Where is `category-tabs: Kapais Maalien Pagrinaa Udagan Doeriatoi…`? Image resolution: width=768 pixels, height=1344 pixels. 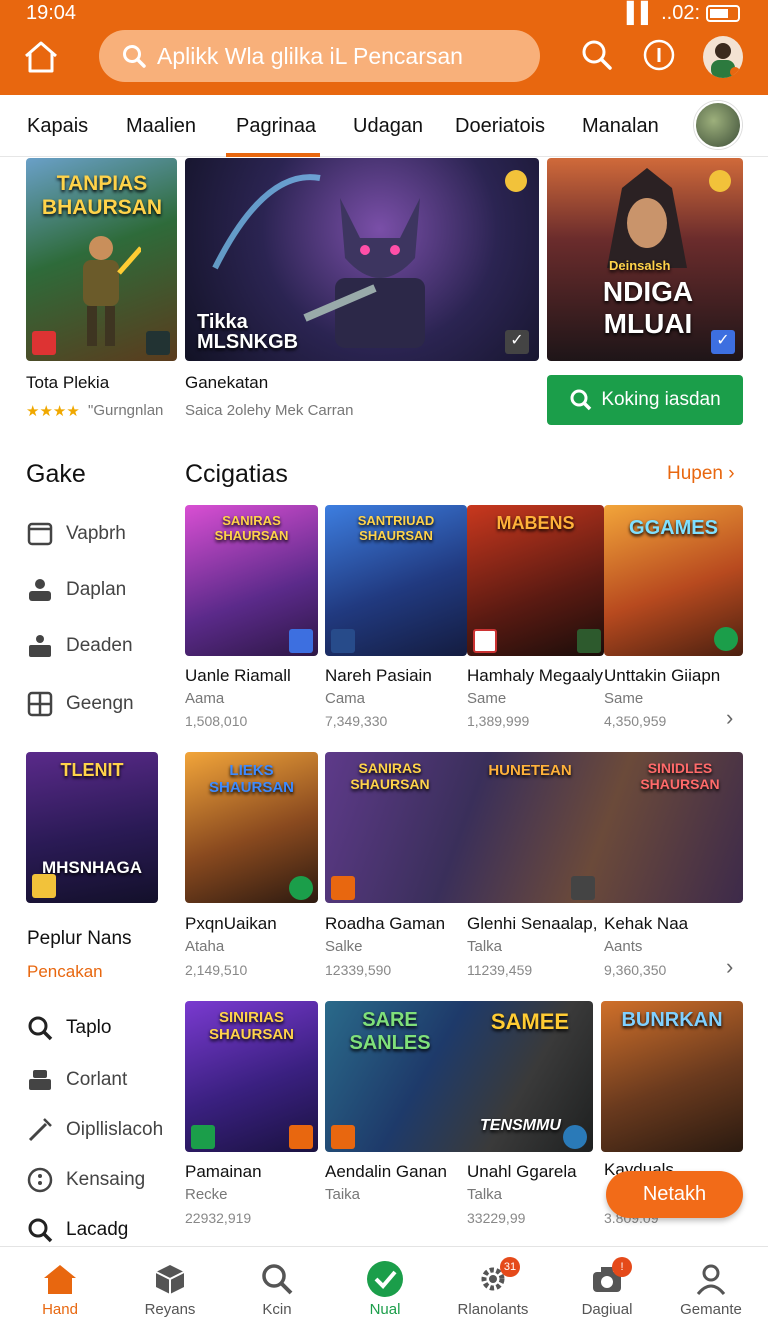 category-tabs: Kapais Maalien Pagrinaa Udagan Doeriatoi… is located at coordinates (384, 126).